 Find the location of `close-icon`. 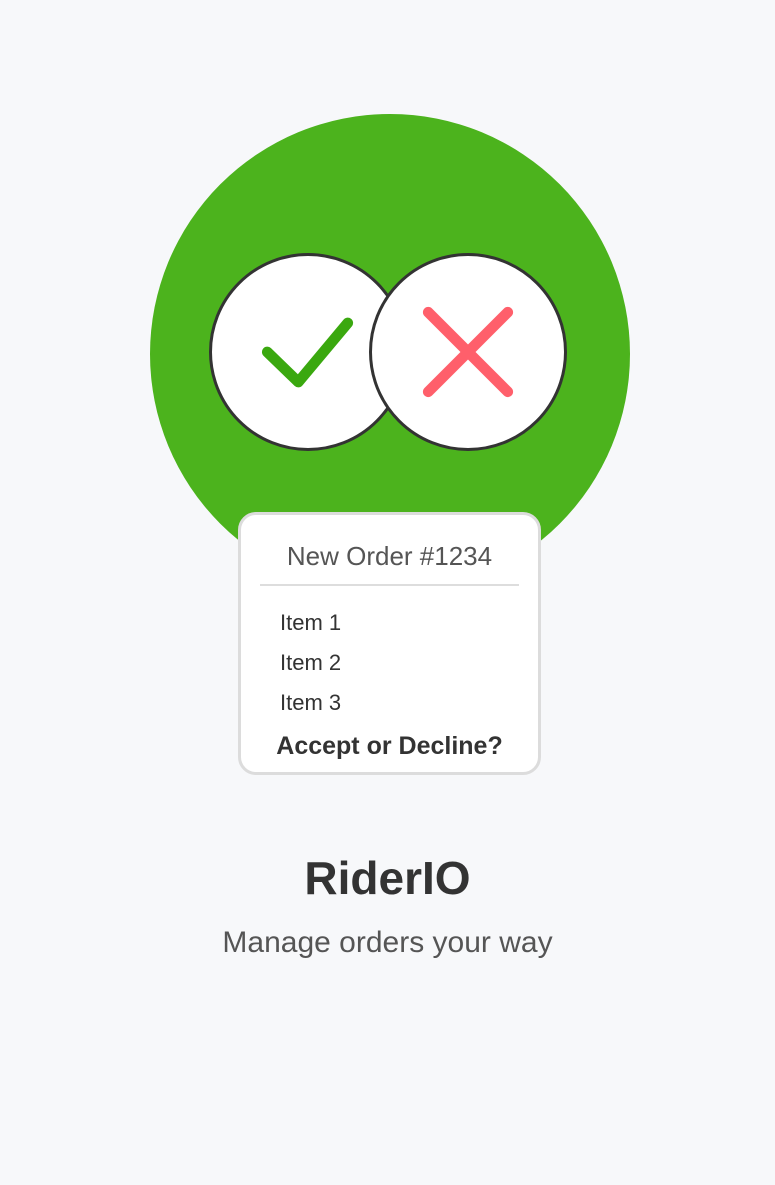

close-icon is located at coordinates (468, 352).